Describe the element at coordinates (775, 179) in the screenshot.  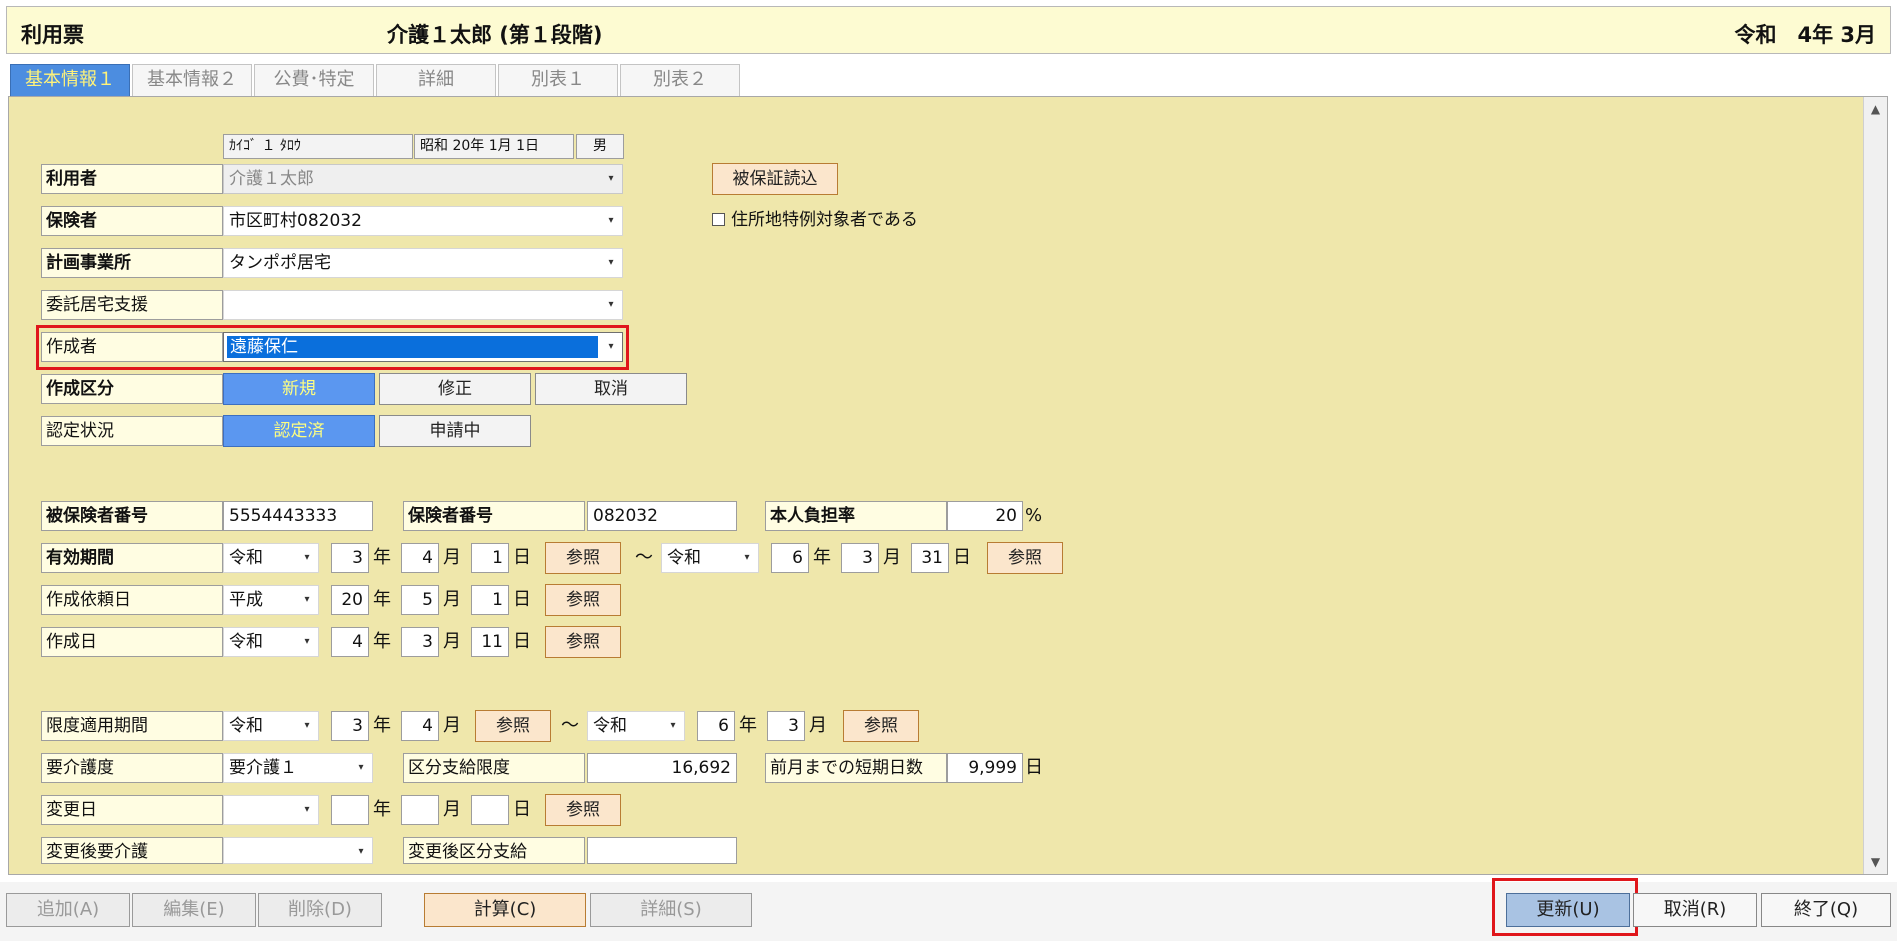
I see `read-cert-button: 被保証読込` at that location.